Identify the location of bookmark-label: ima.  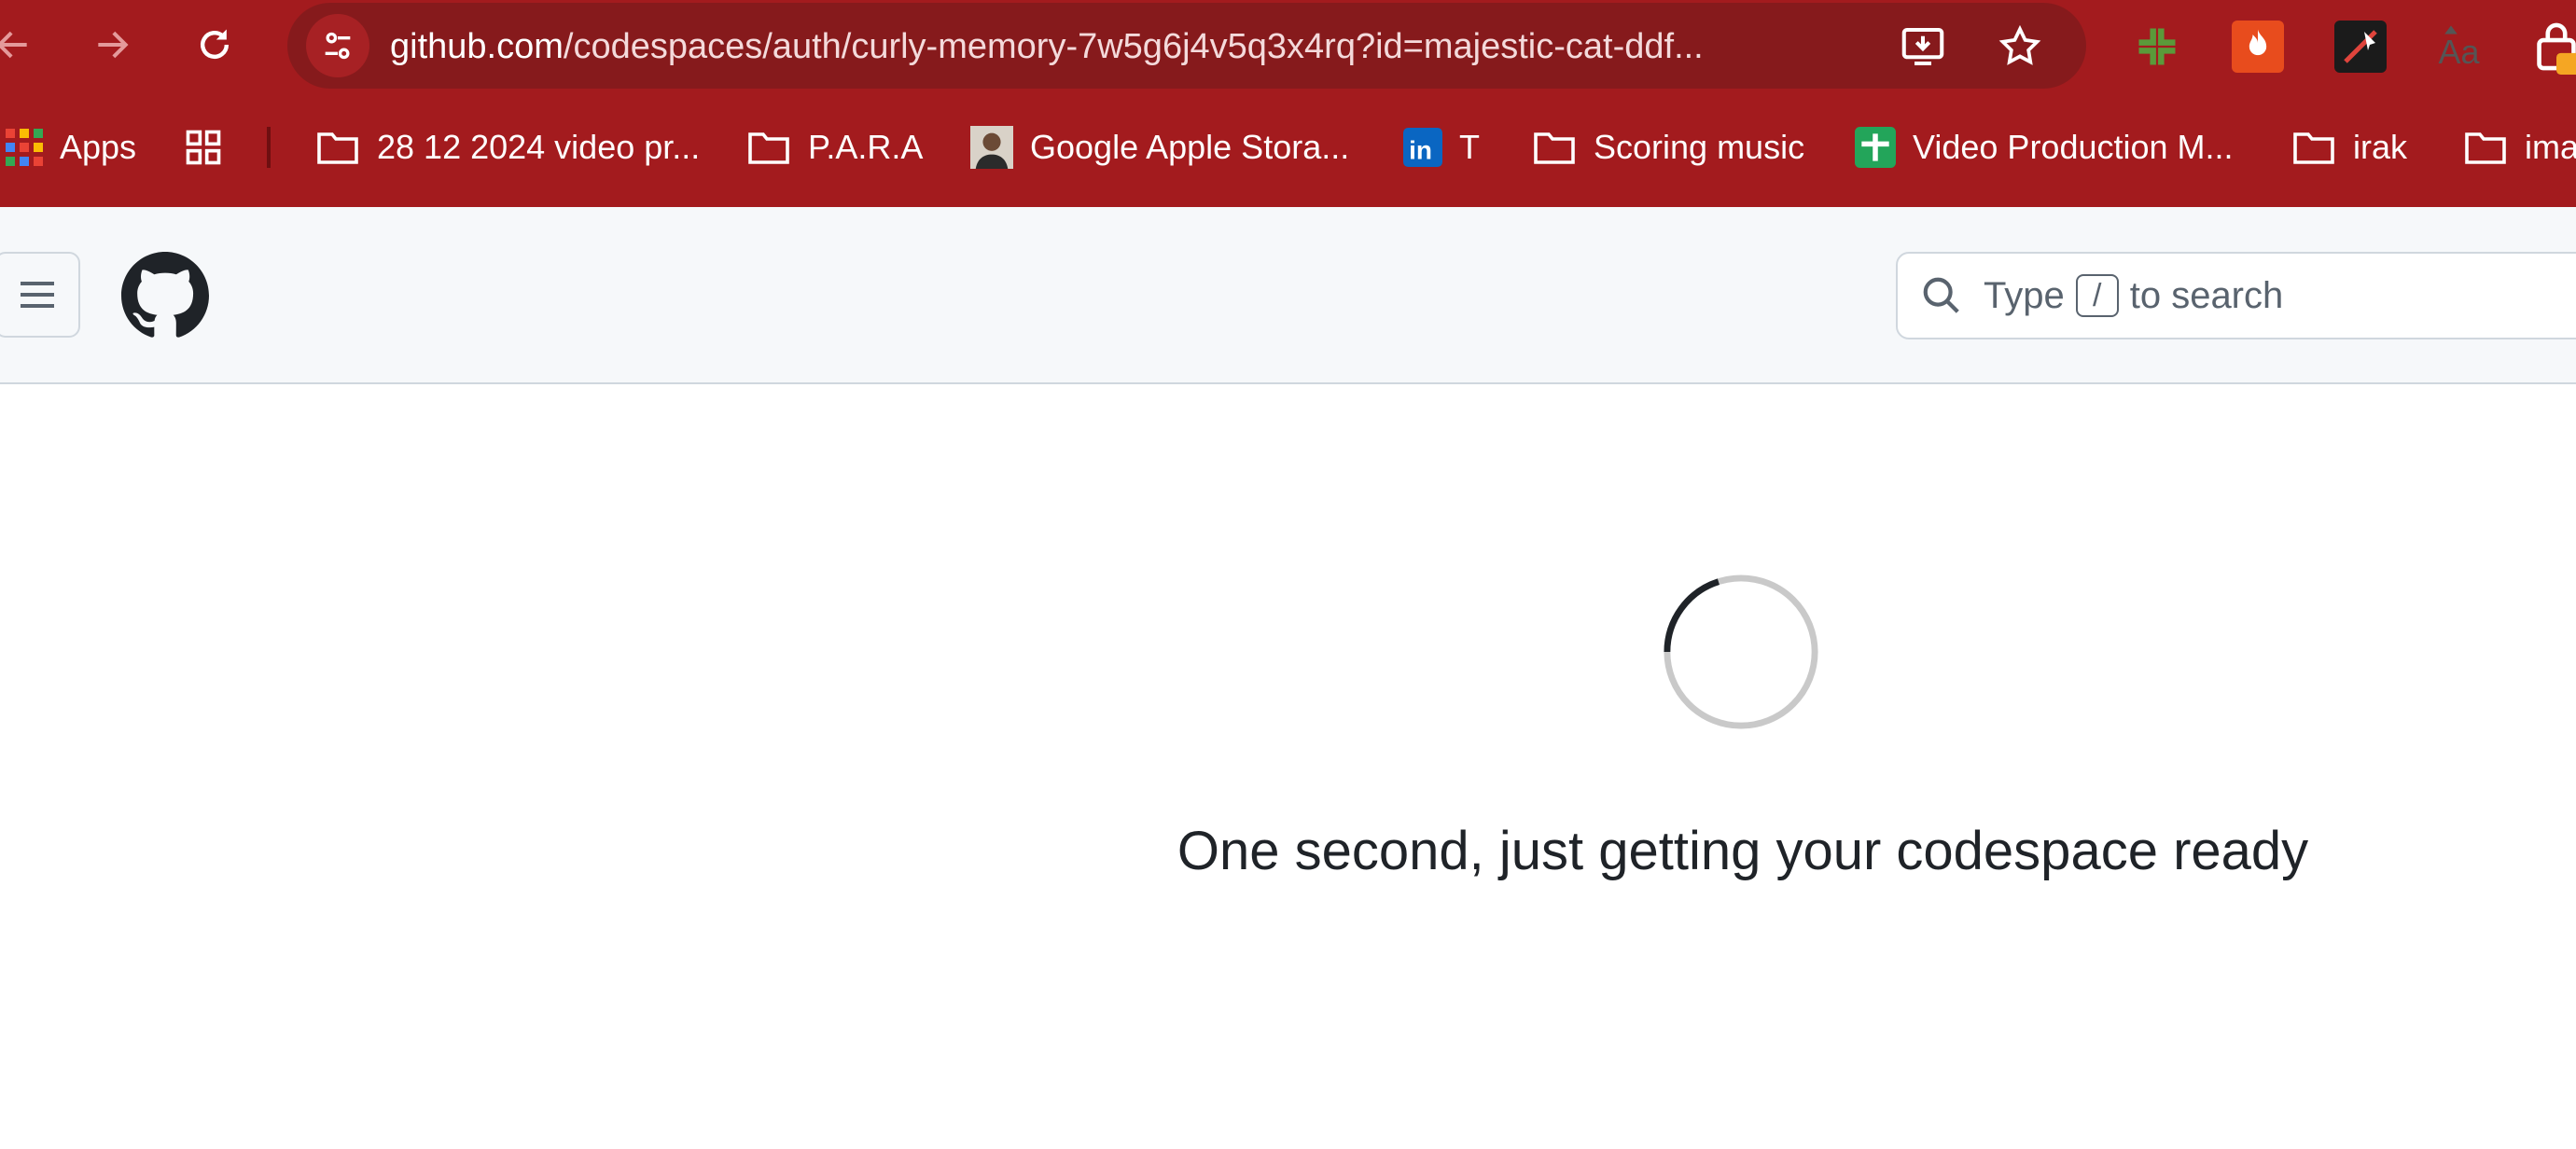
(2550, 147).